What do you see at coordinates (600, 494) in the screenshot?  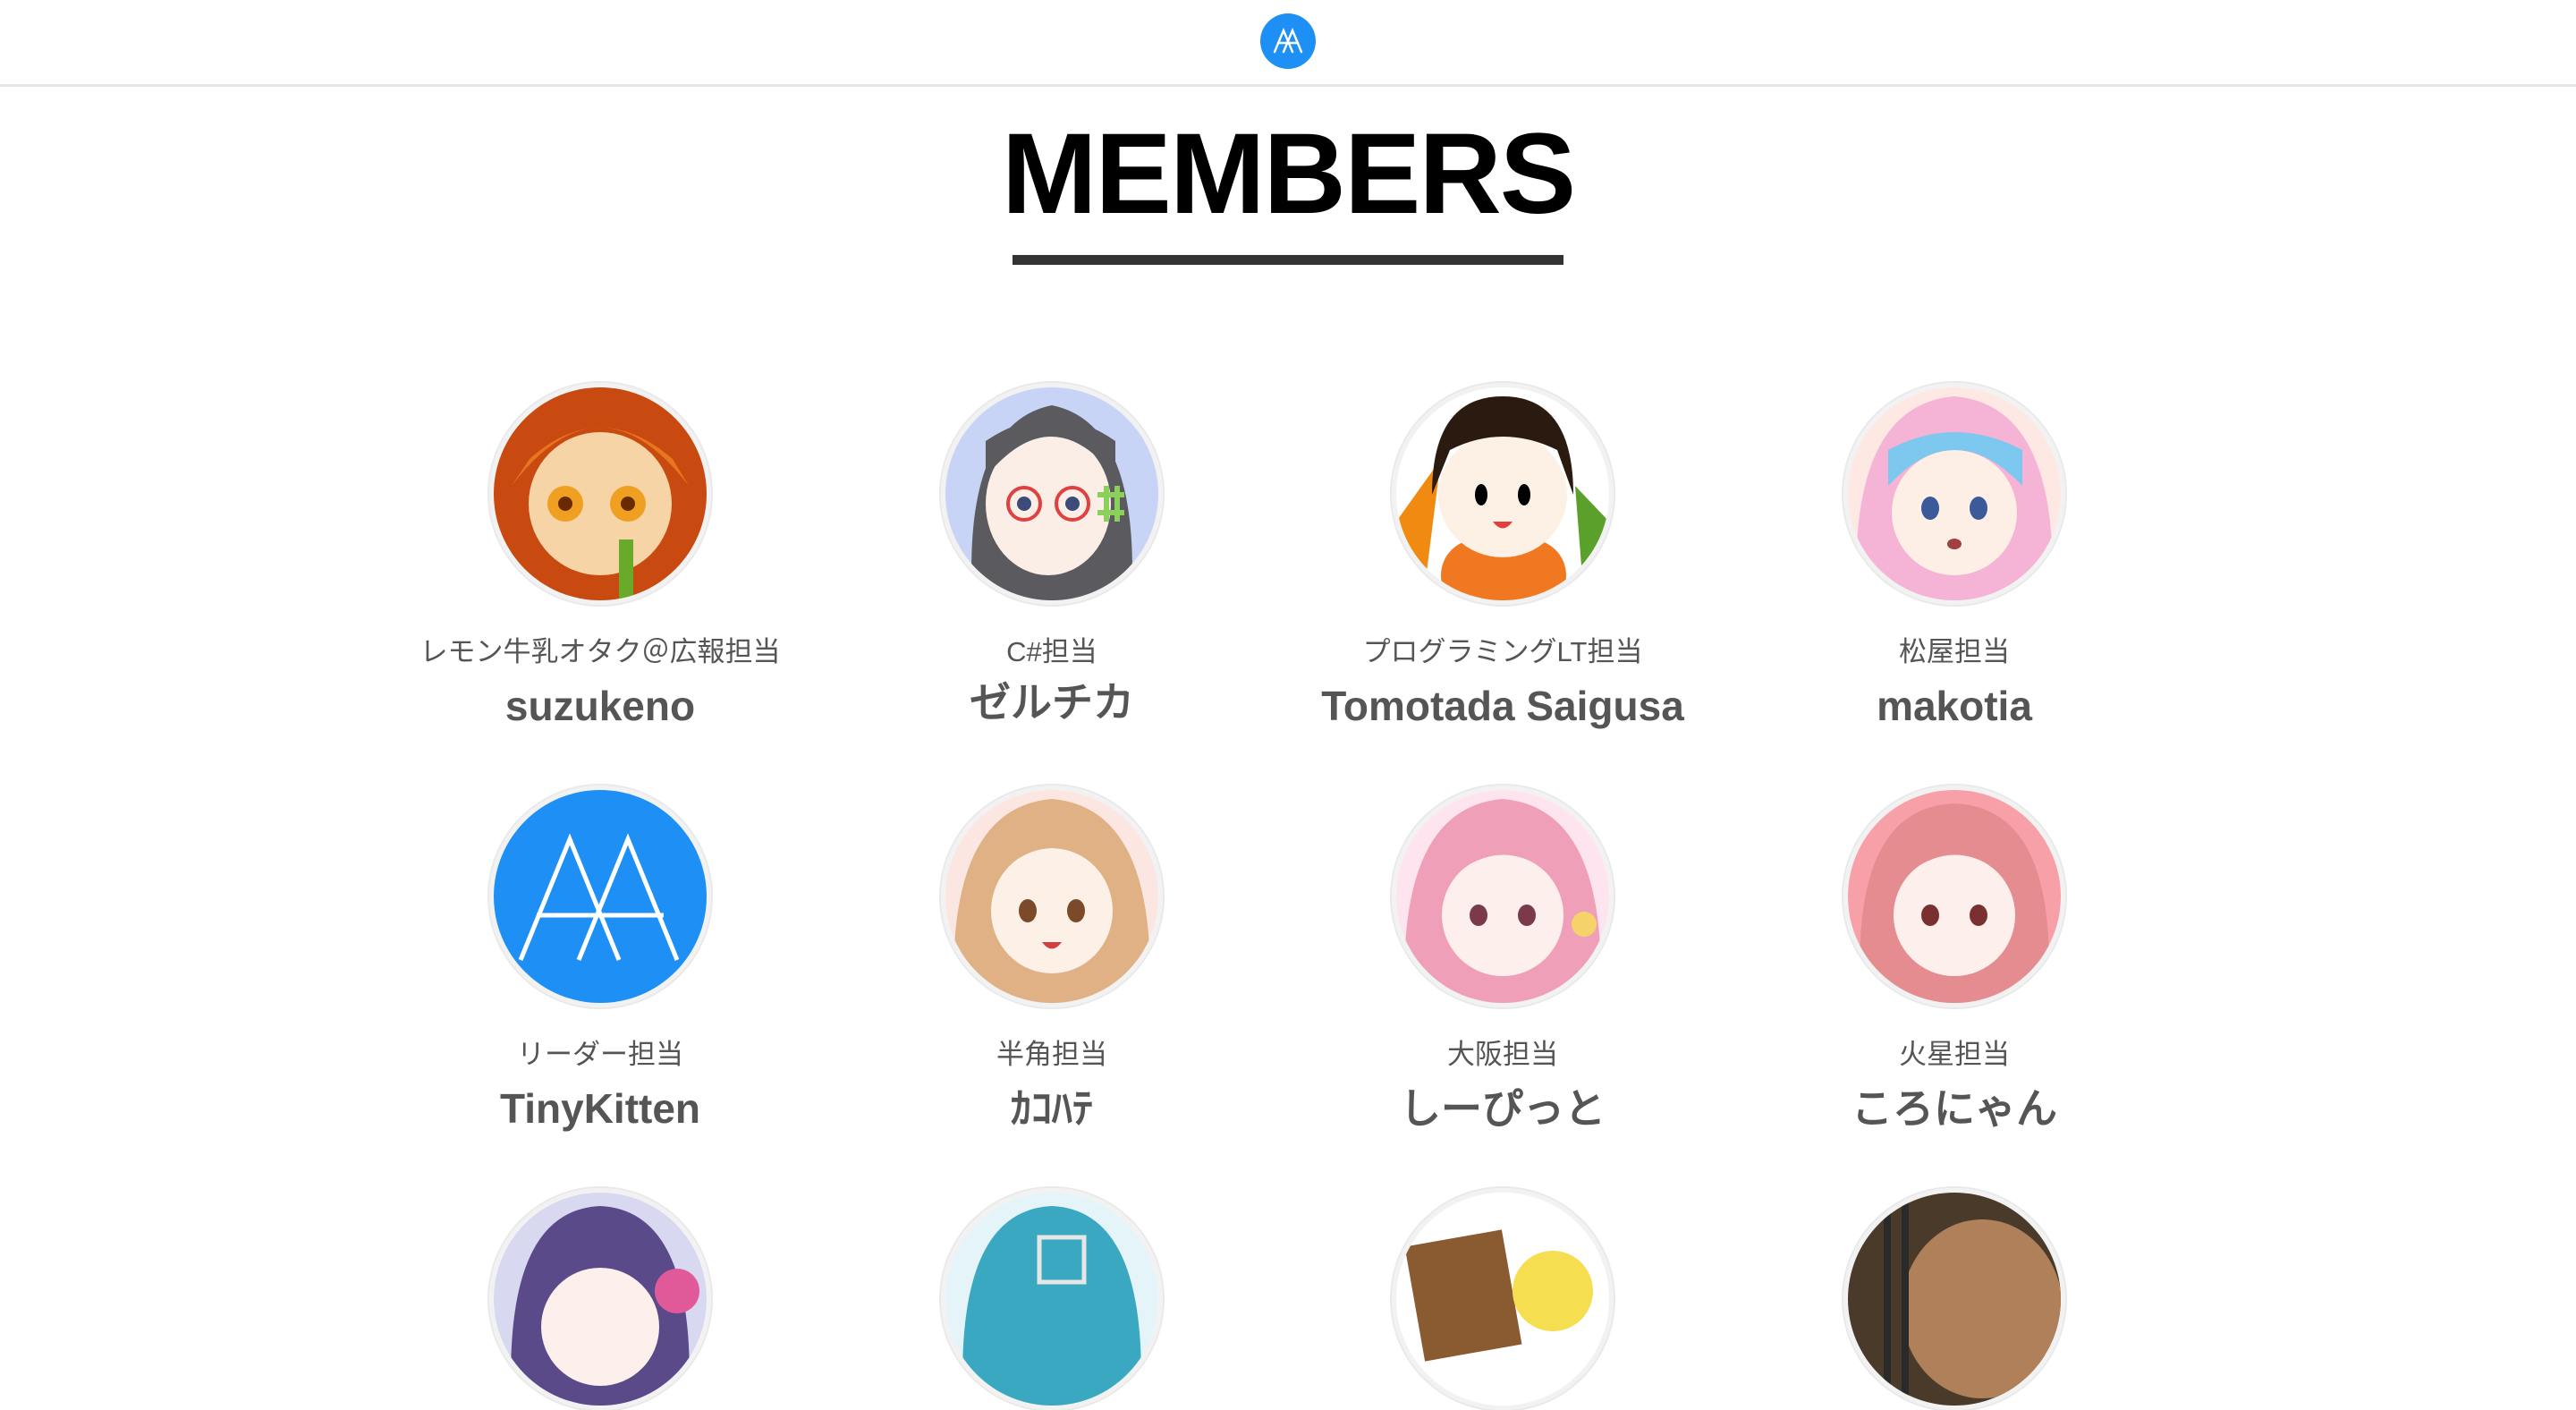 I see `orange-haired-girl-avatar` at bounding box center [600, 494].